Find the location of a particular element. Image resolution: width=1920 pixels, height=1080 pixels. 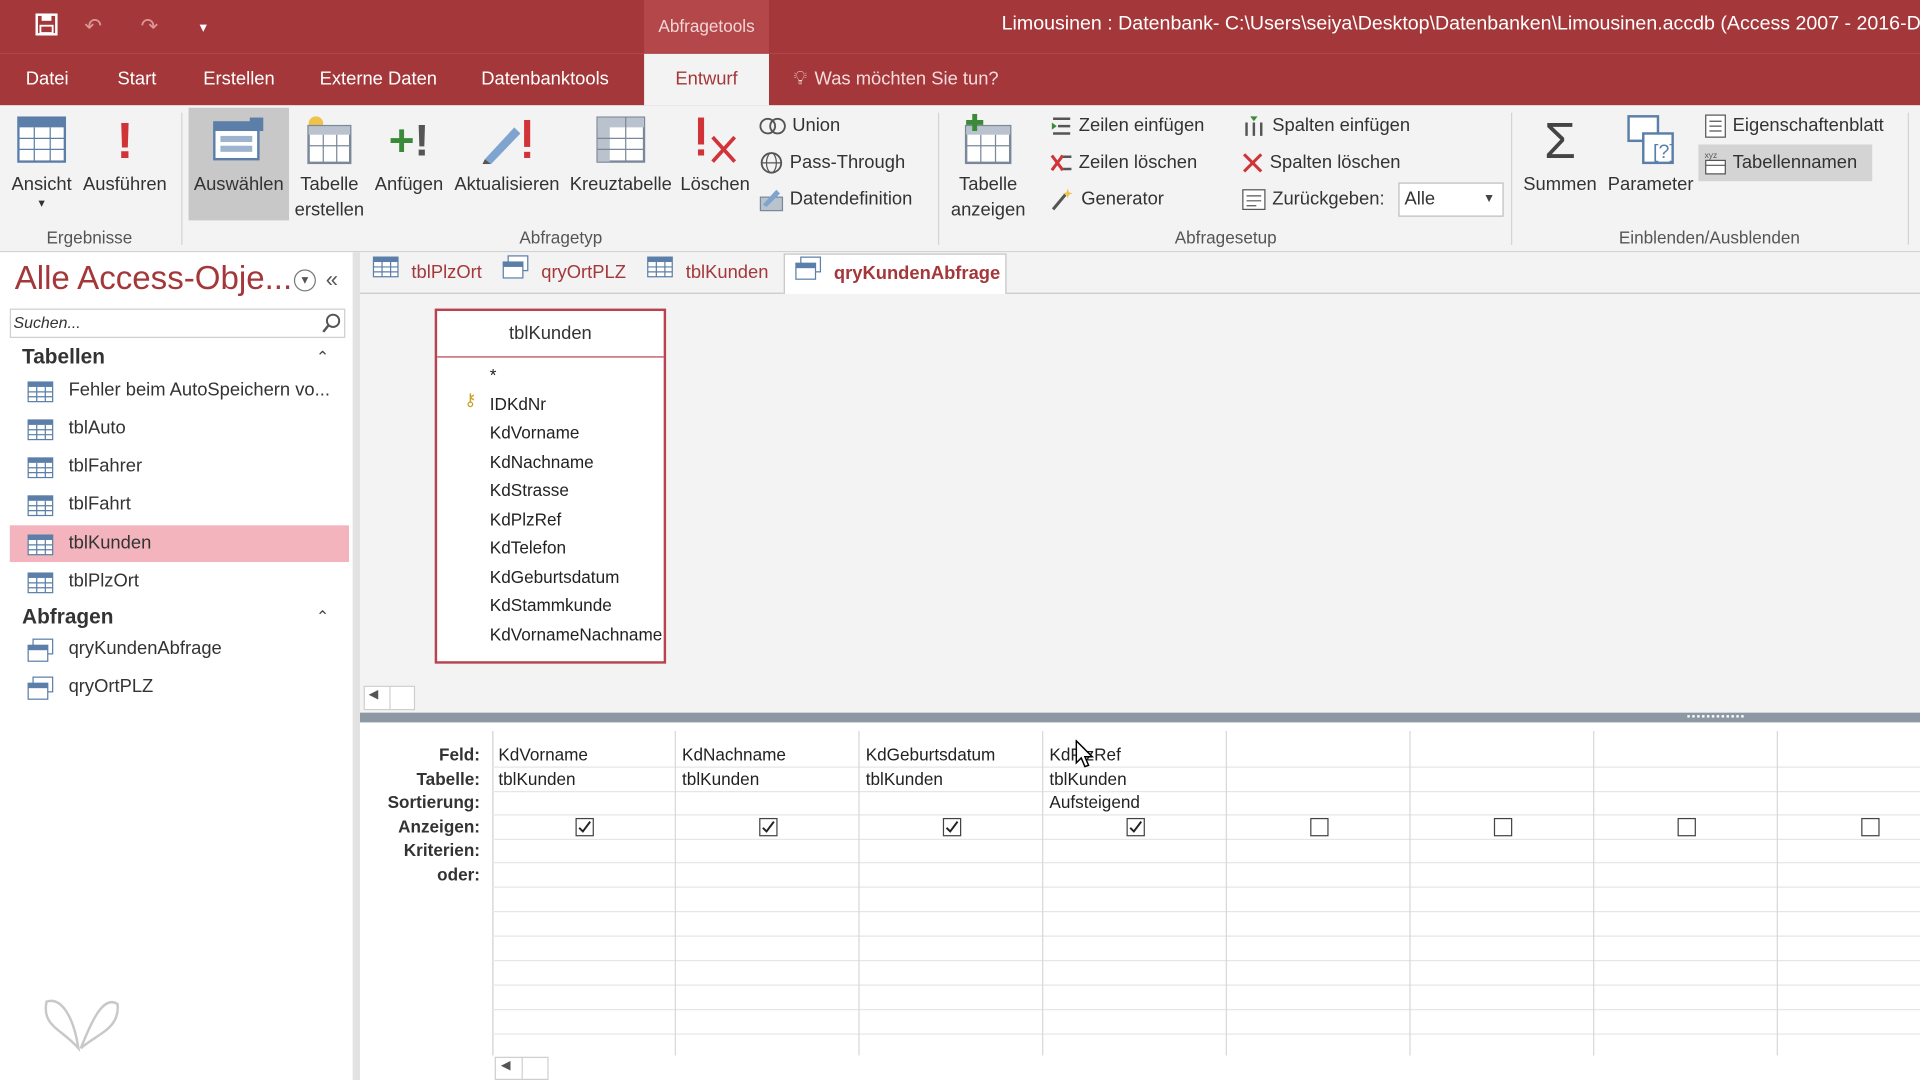

grid-cell-feld: KdGeburtsdatum is located at coordinates (931, 754).